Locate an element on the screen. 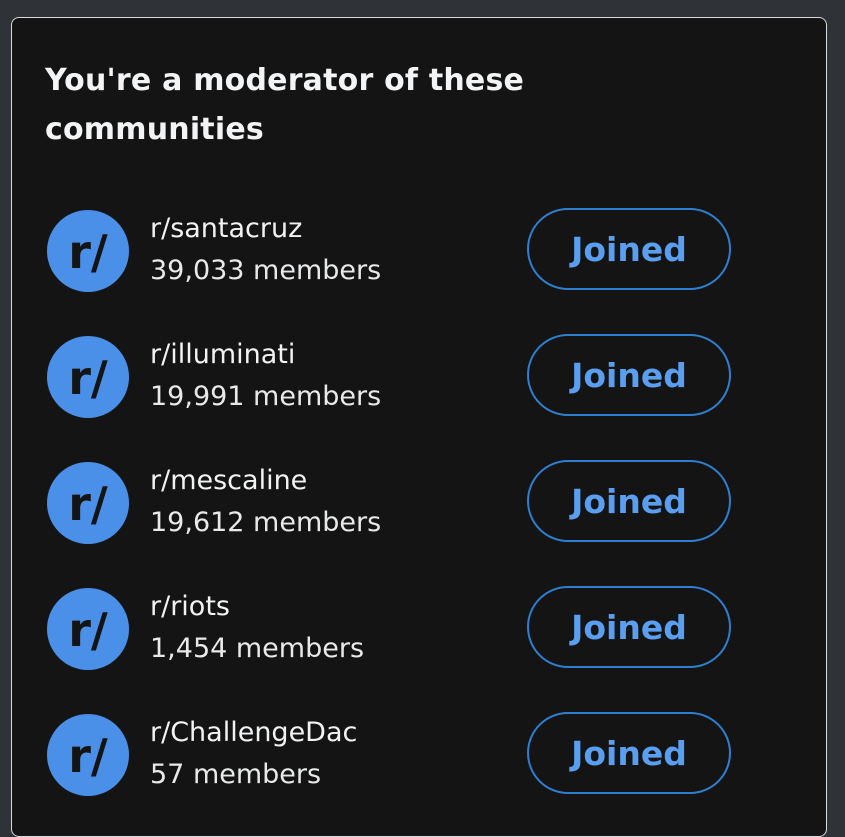 Image resolution: width=845 pixels, height=837 pixels. member-count: 19,612 members is located at coordinates (266, 522).